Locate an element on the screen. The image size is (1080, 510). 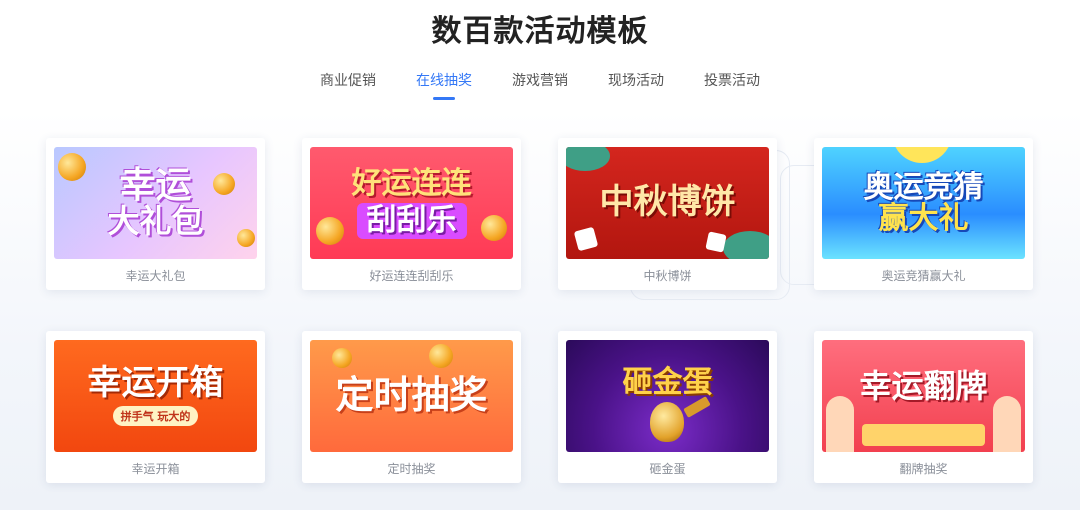
banner-text: 好运连连 is located at coordinates (411, 183).